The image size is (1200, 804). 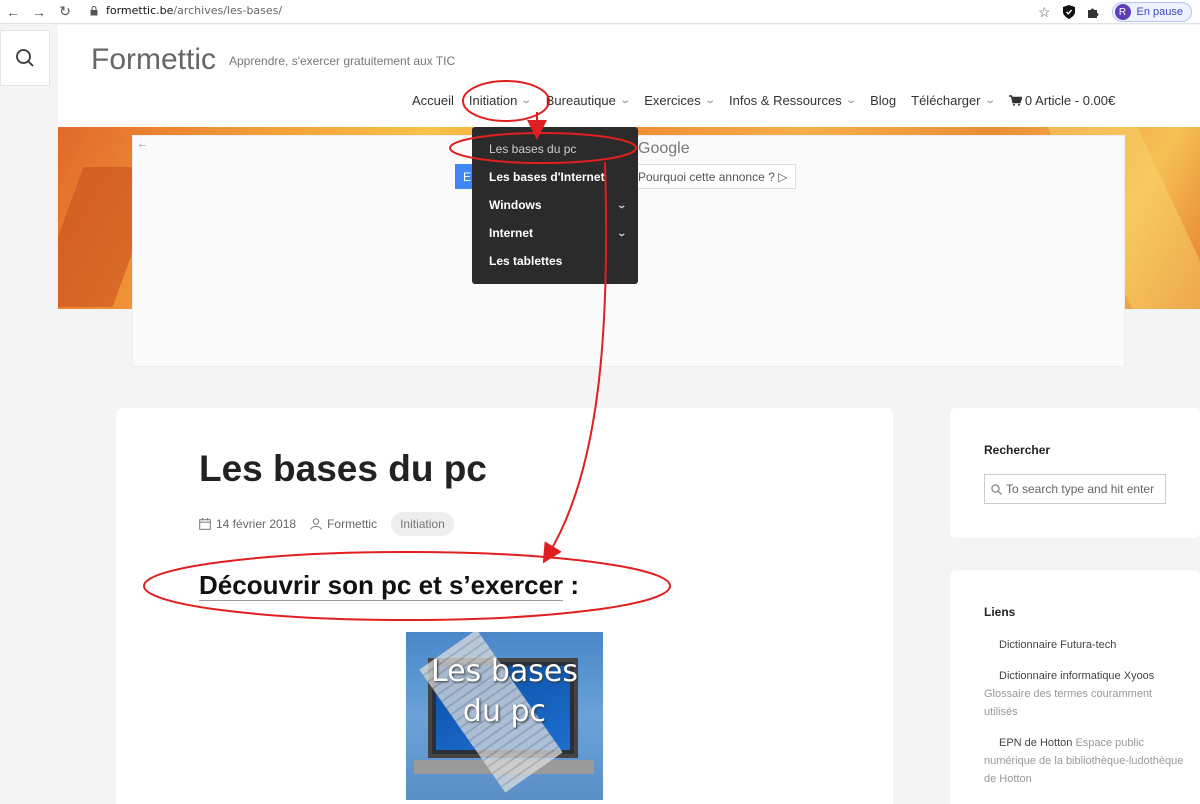 I want to click on shield-extension-icon, so click(x=1068, y=12).